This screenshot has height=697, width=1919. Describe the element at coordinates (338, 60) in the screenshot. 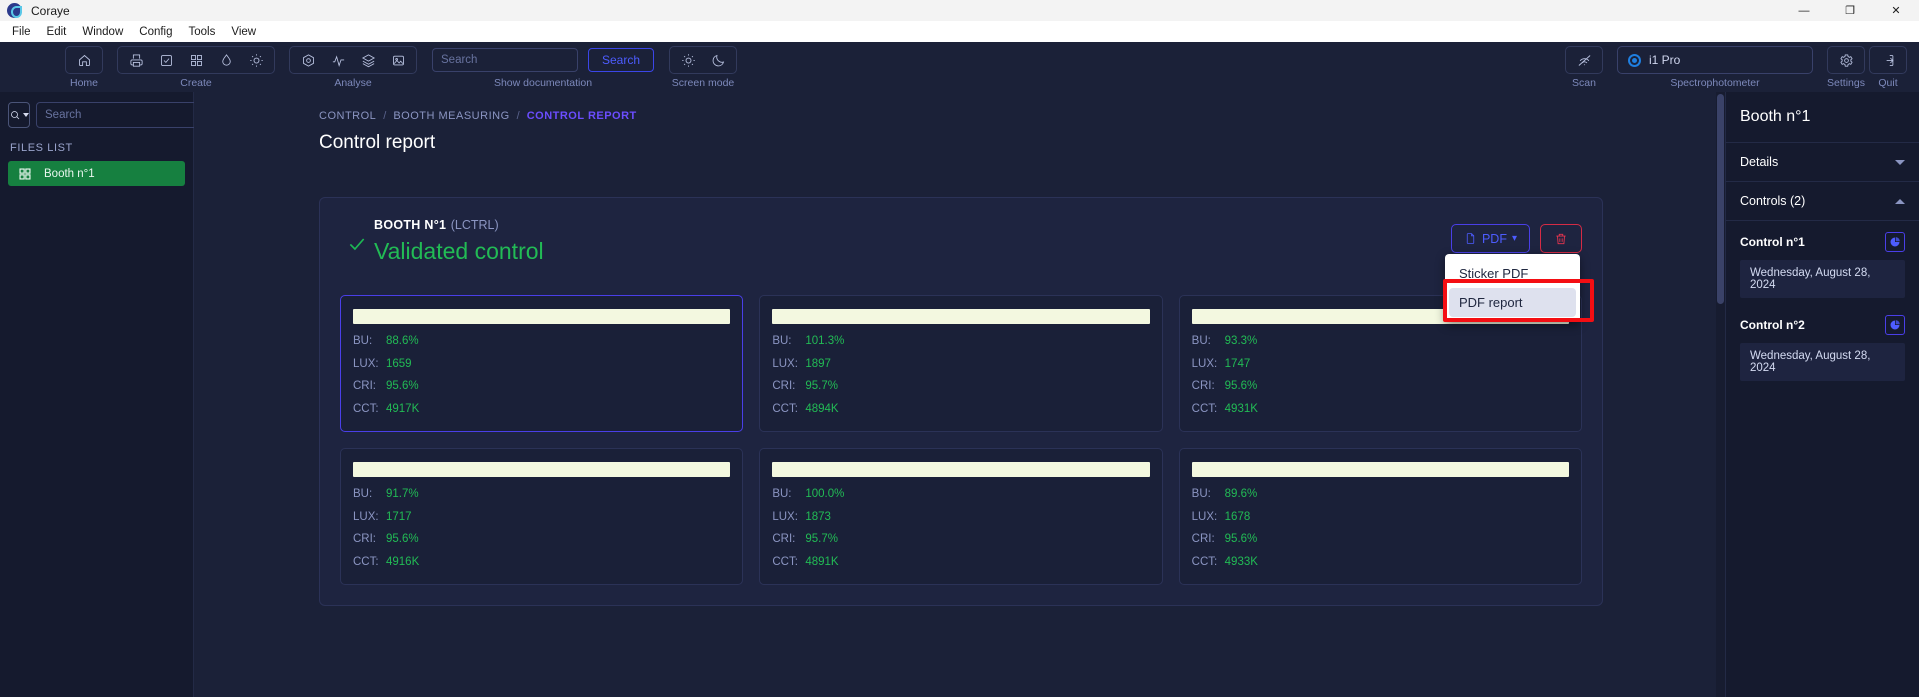

I see `waveform-button` at that location.